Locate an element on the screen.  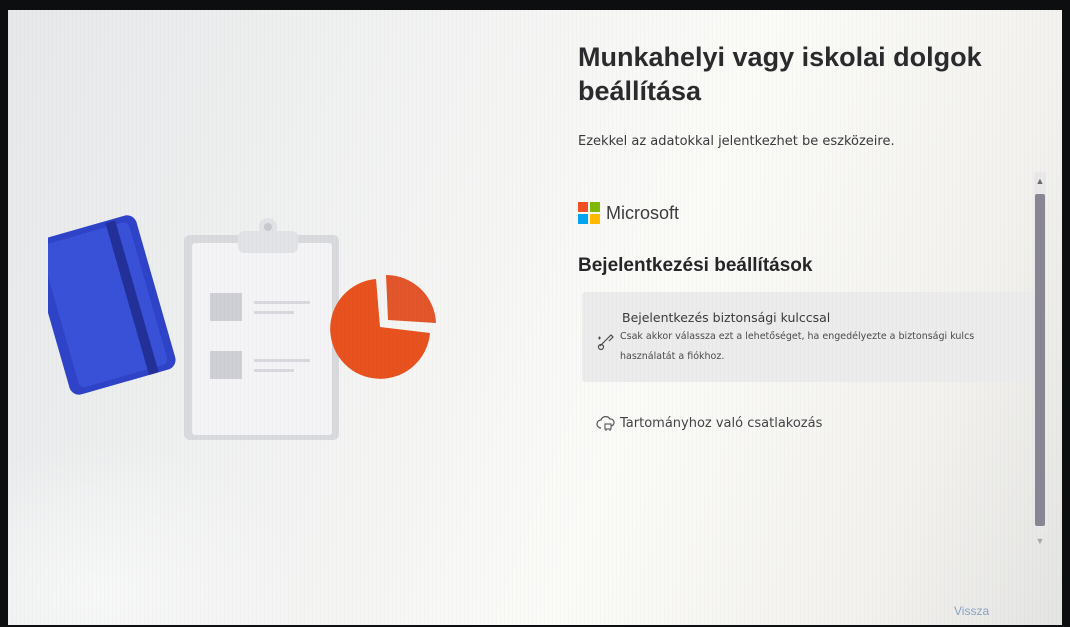
notebook-icon is located at coordinates (112, 305).